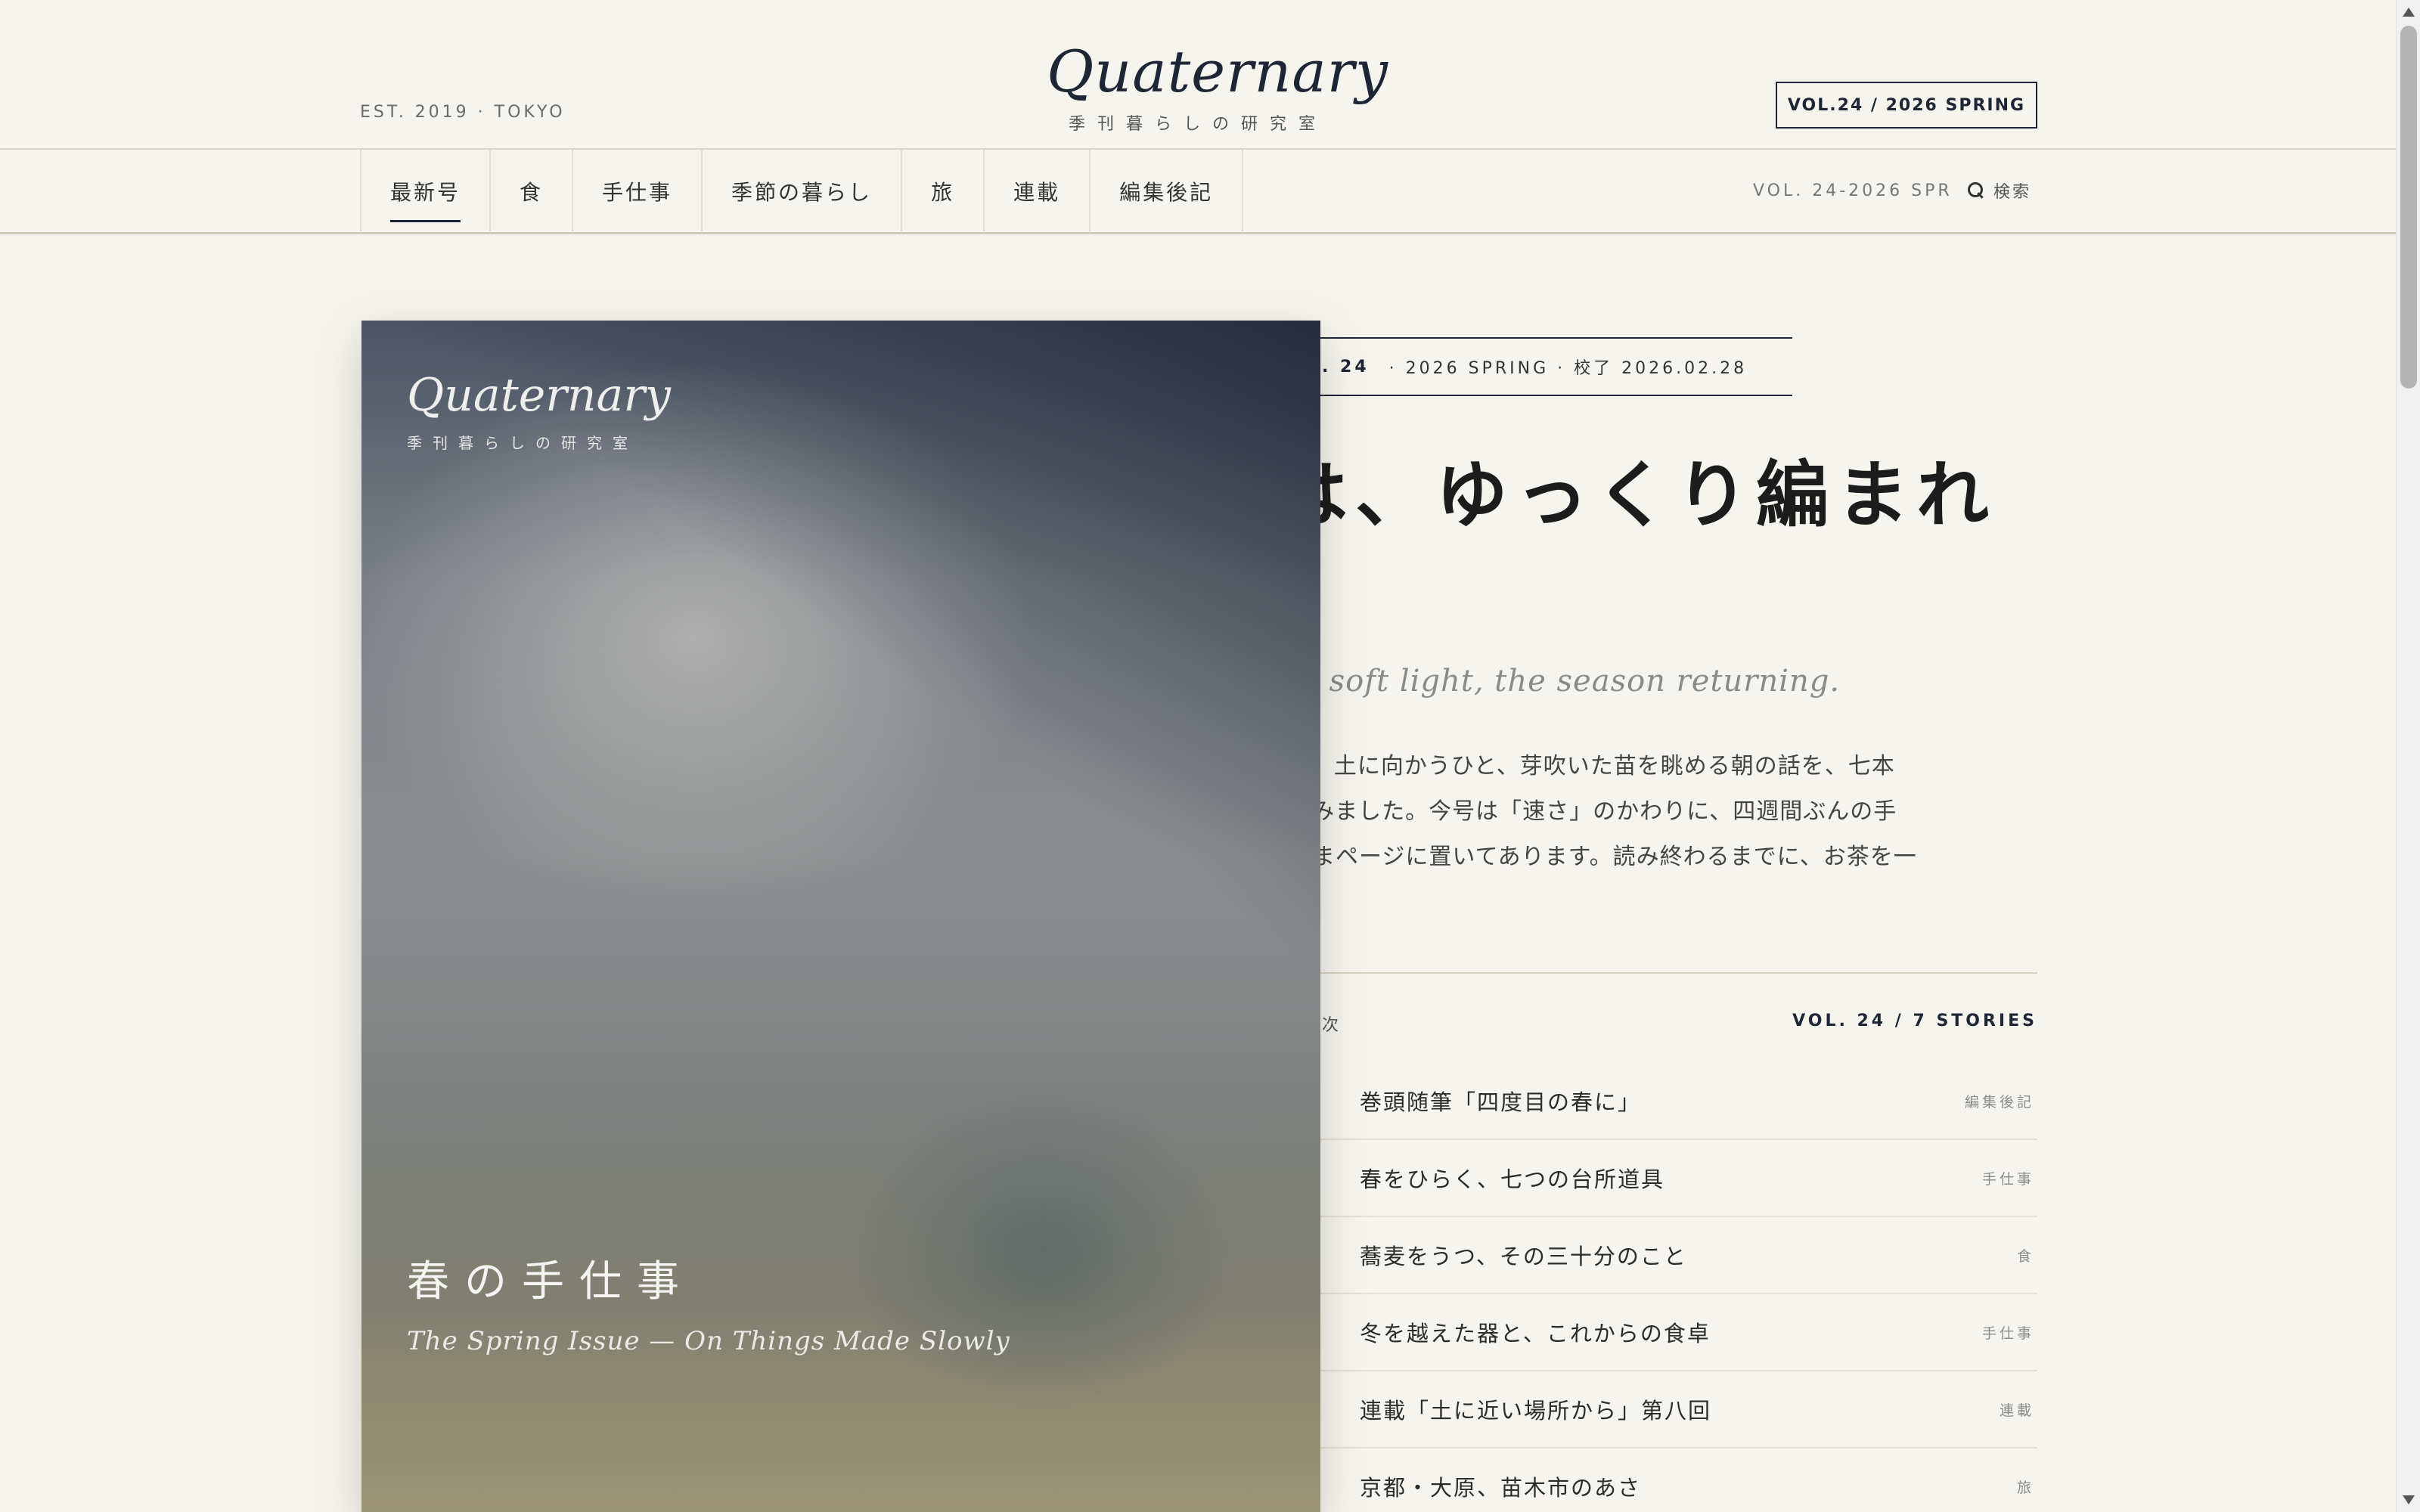 The height and width of the screenshot is (1512, 2420). What do you see at coordinates (1197, 125) in the screenshot?
I see `site-logo-subtitle: 季刊暮らしの研究室` at bounding box center [1197, 125].